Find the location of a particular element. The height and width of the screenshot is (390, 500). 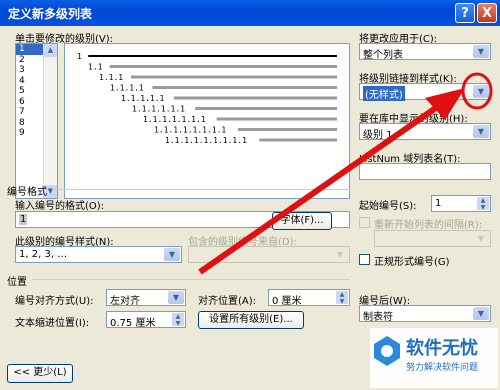

start-at-value: 1 is located at coordinates (438, 203).